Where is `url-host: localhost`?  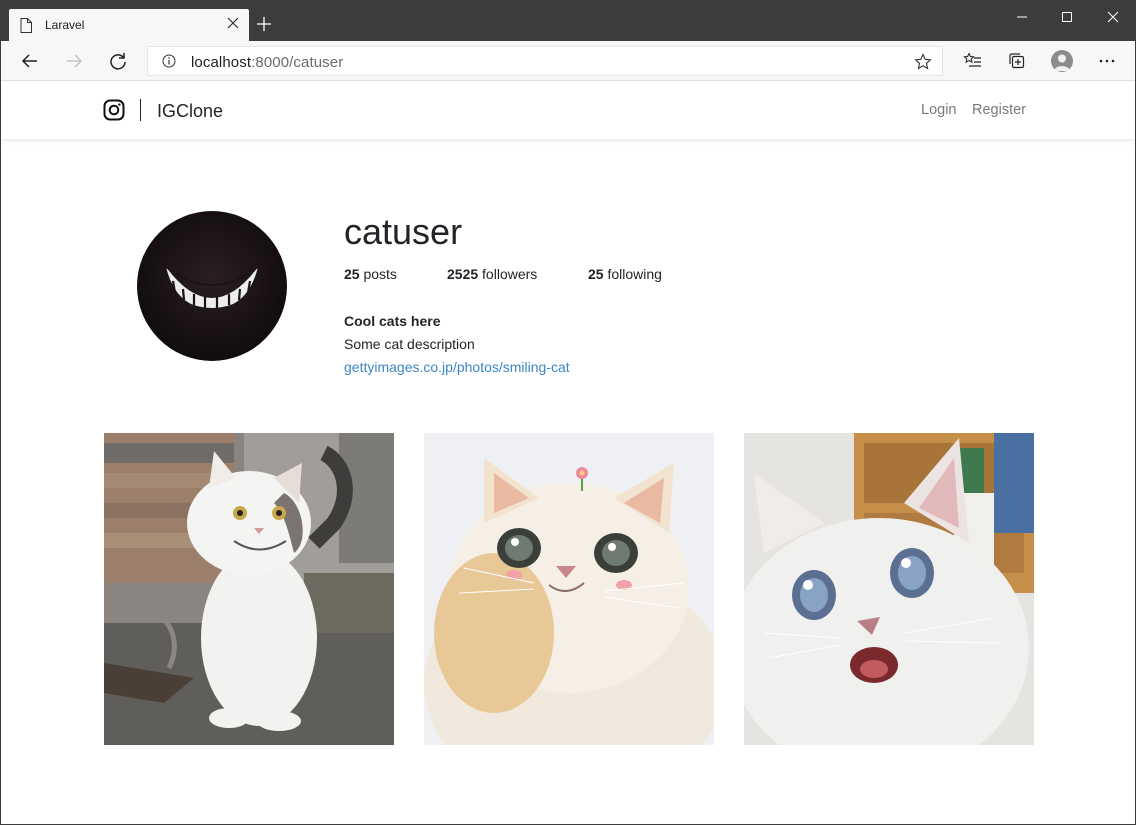 url-host: localhost is located at coordinates (221, 62).